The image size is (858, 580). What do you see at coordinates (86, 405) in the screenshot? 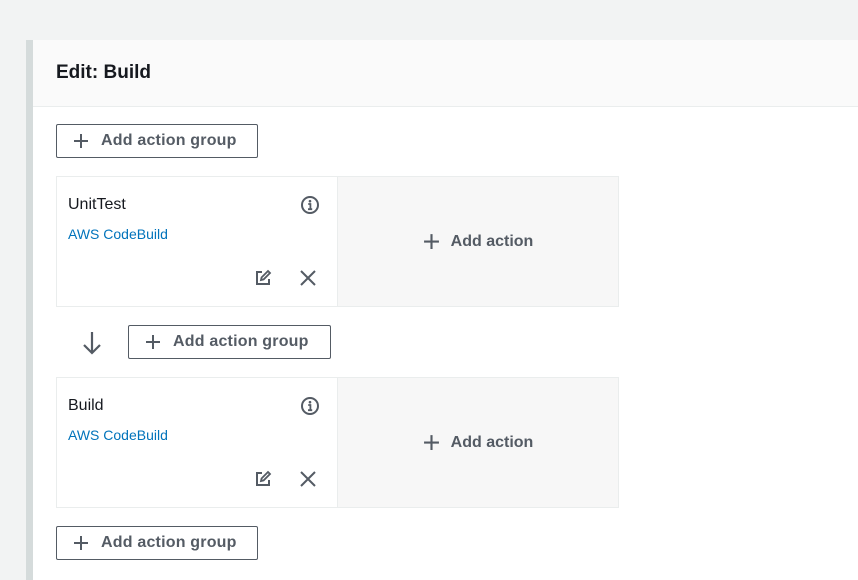
I see `action-name: Build` at bounding box center [86, 405].